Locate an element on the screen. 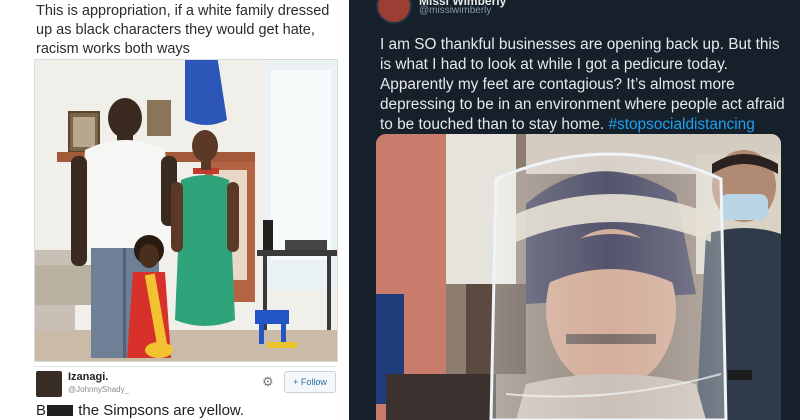 Image resolution: width=800 pixels, height=420 pixels. tweet-display-name: Izanagi. is located at coordinates (88, 377).